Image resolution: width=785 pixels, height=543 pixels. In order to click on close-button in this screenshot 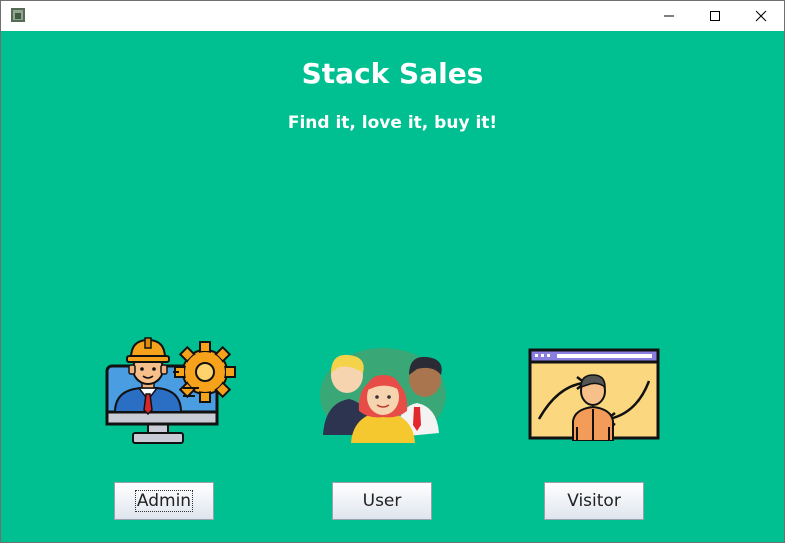, I will do `click(761, 16)`.